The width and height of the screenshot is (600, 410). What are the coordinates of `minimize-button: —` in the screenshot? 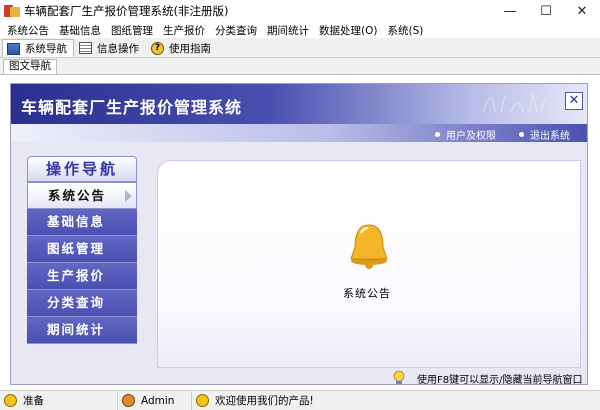 It's located at (510, 11).